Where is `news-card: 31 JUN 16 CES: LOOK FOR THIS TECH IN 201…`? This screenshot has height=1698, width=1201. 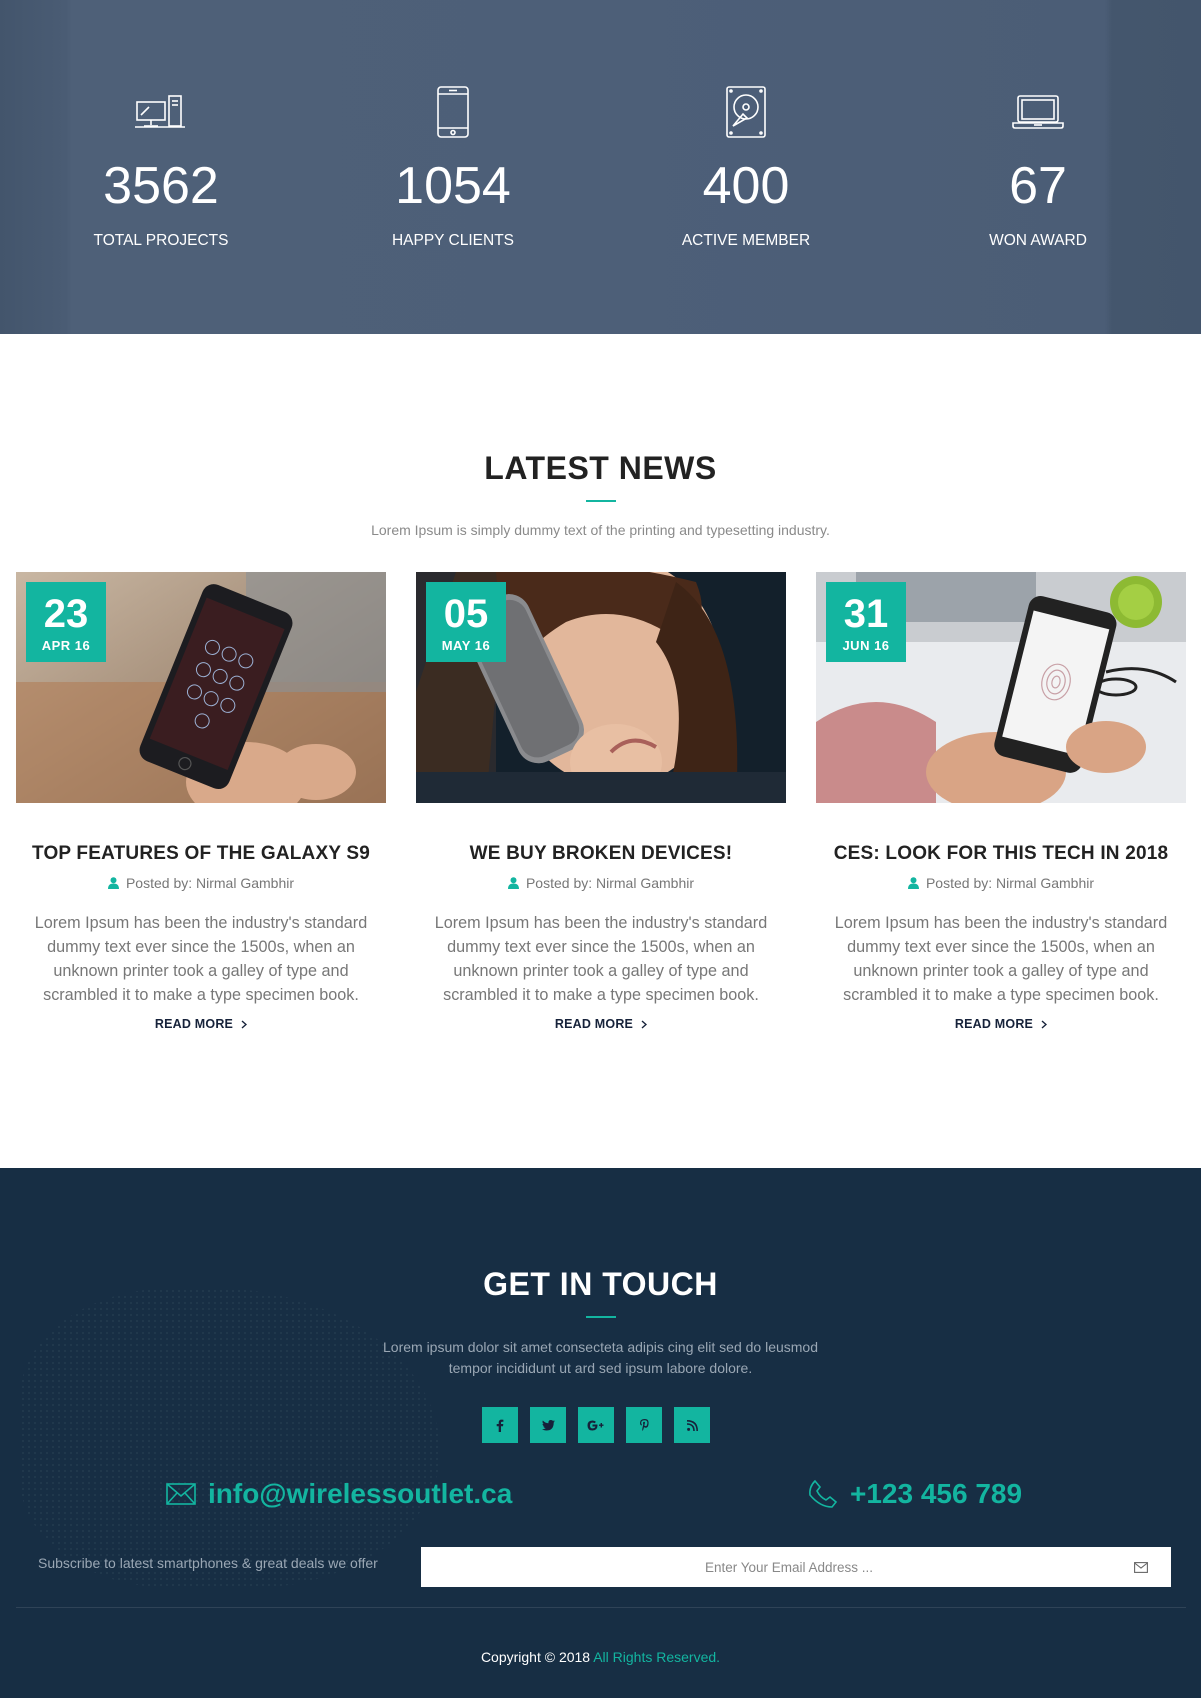 news-card: 31 JUN 16 CES: LOOK FOR THIS TECH IN 201… is located at coordinates (1001, 802).